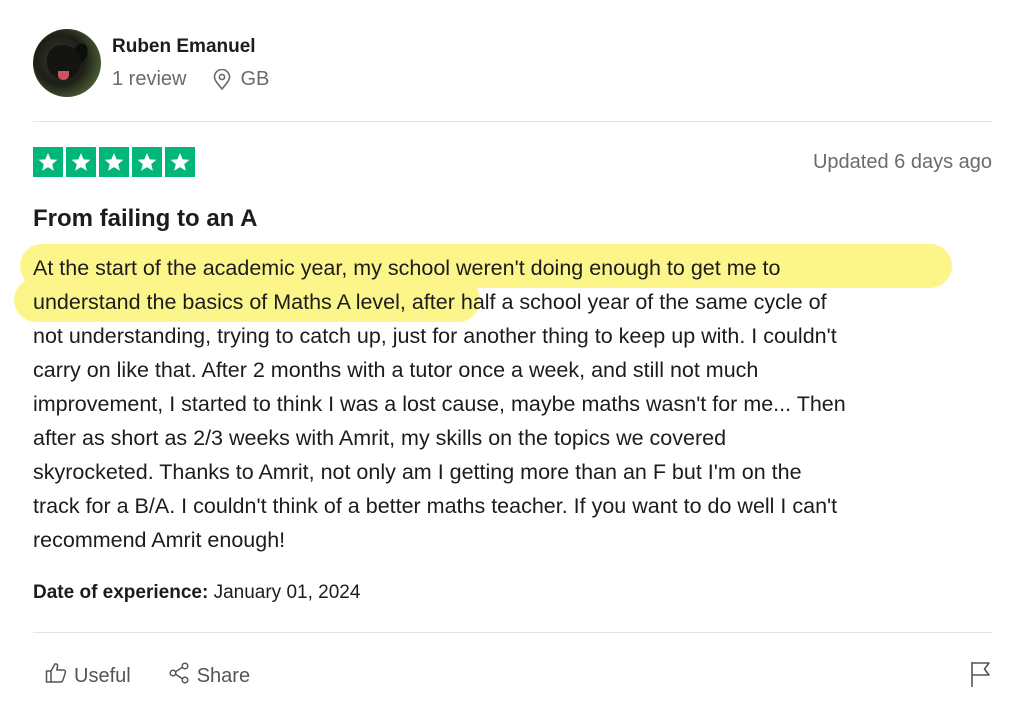 This screenshot has height=710, width=1024. I want to click on review-actions: Useful Share, so click(147, 676).